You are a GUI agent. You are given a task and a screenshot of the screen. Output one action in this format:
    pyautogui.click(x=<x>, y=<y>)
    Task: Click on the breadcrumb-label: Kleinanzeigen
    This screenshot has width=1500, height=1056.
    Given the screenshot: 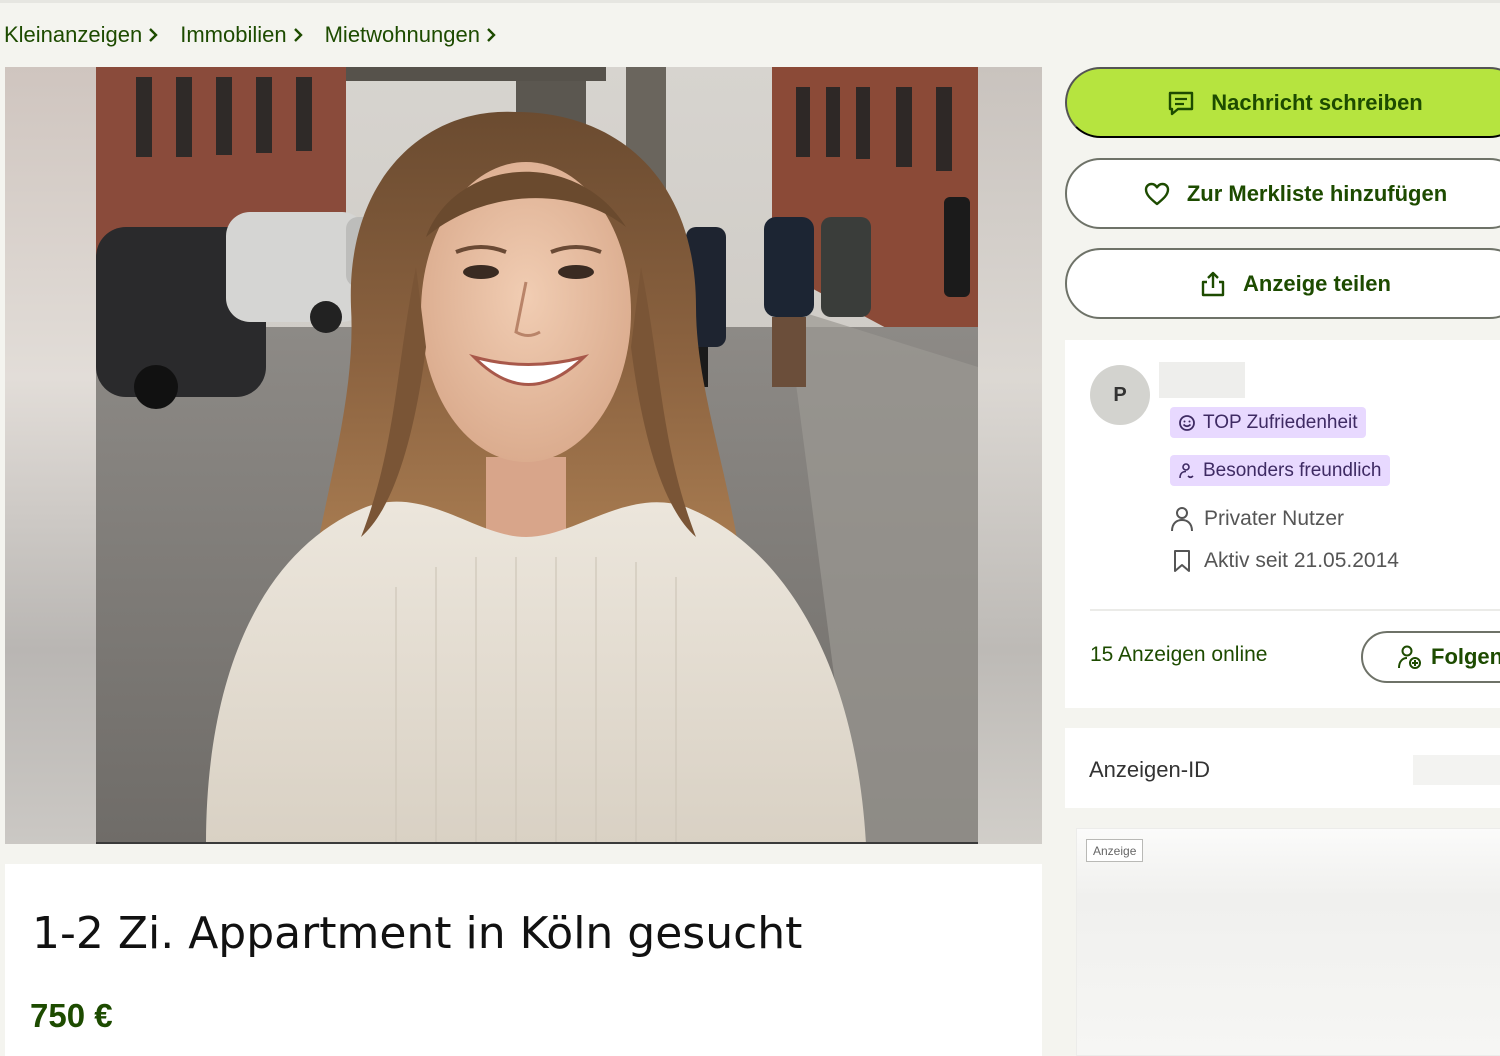 What is the action you would take?
    pyautogui.click(x=73, y=34)
    